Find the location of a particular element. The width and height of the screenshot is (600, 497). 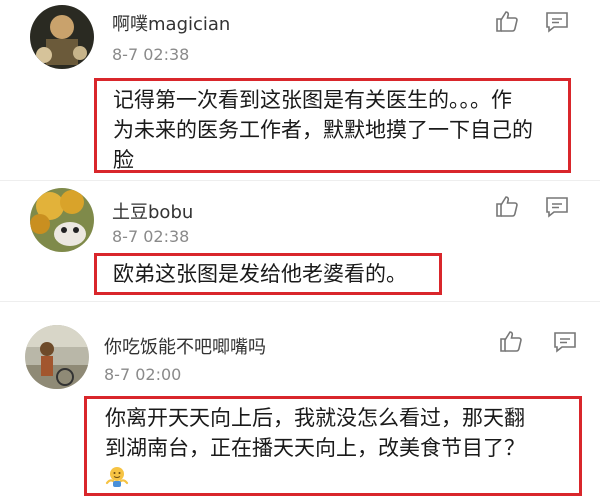

timestamp: 8-7 02:00 is located at coordinates (143, 374).